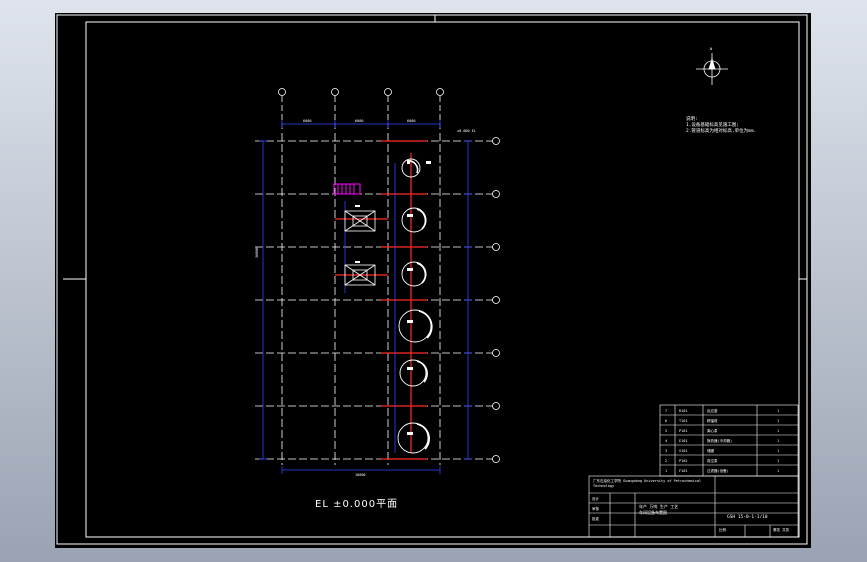 The height and width of the screenshot is (562, 867). What do you see at coordinates (595, 499) in the screenshot?
I see `designer-label: 设计` at bounding box center [595, 499].